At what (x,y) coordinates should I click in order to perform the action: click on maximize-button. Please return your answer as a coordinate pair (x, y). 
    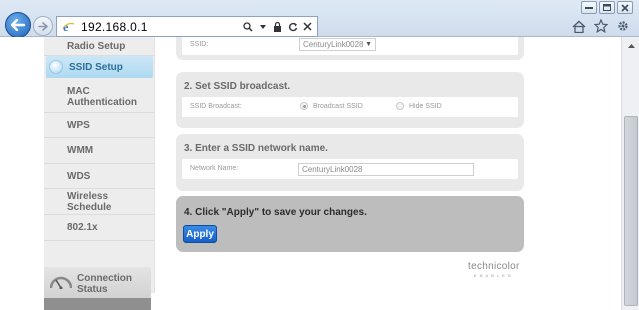
    Looking at the image, I should click on (607, 7).